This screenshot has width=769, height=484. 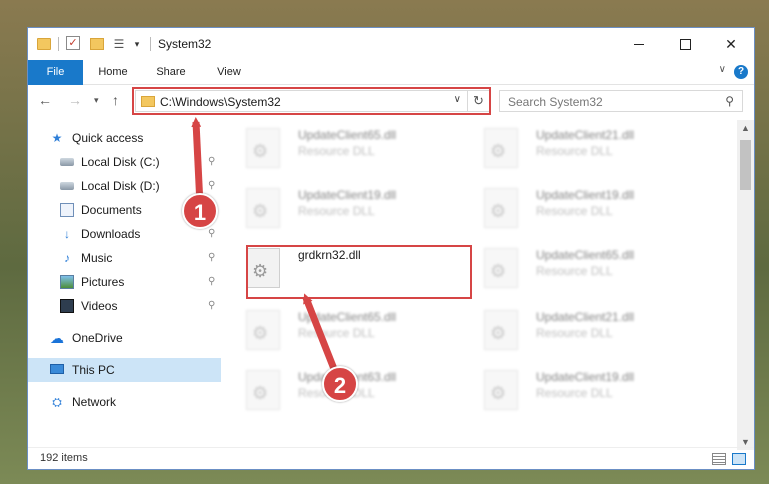 I want to click on item-count: 192 items, so click(x=64, y=458).